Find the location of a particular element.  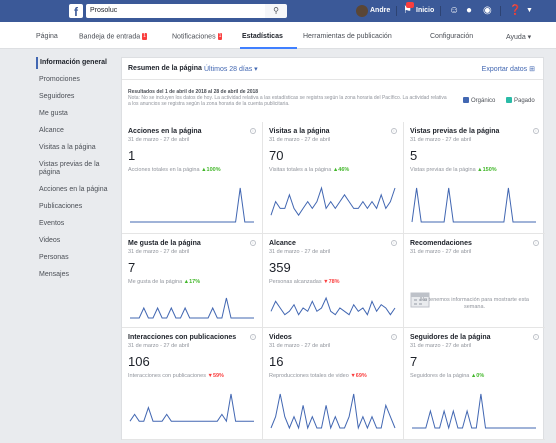

tab-label: Página is located at coordinates (47, 36).